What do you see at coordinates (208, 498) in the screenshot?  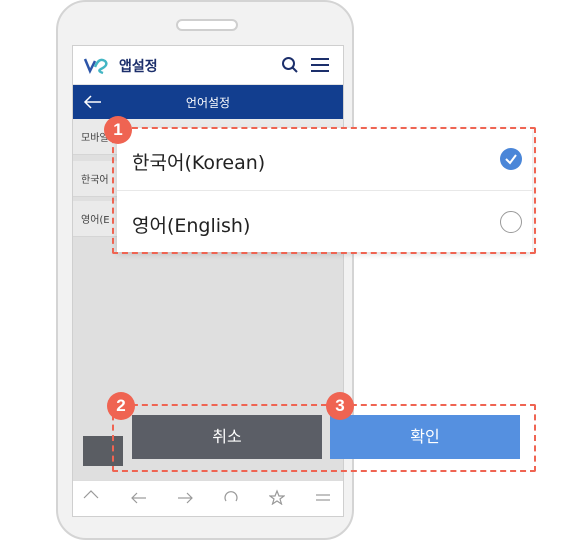 I see `bottom-nav` at bounding box center [208, 498].